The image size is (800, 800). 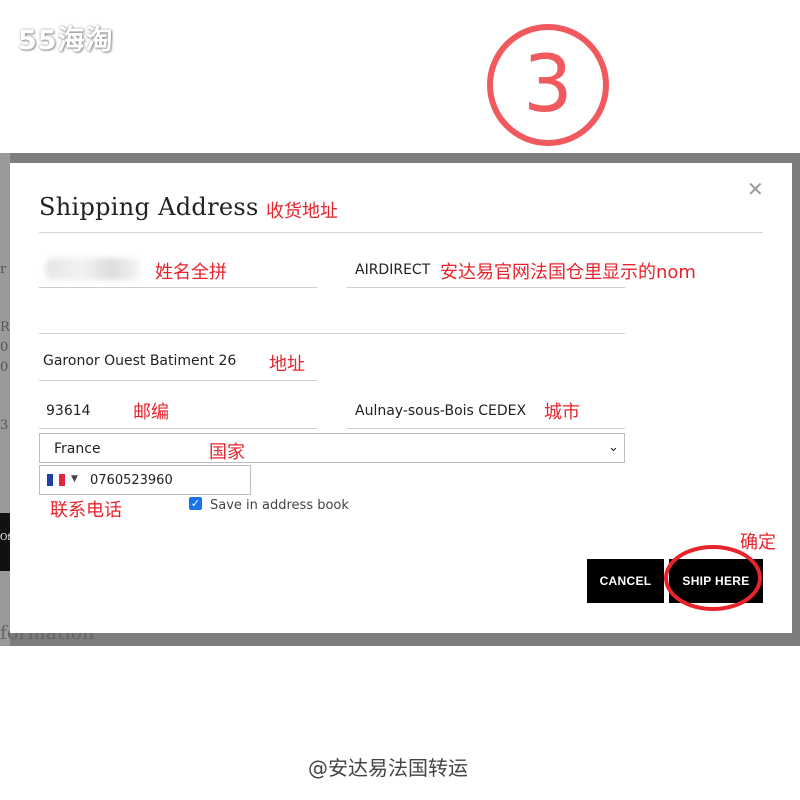 I want to click on annotation-title: 收货地址, so click(x=302, y=211).